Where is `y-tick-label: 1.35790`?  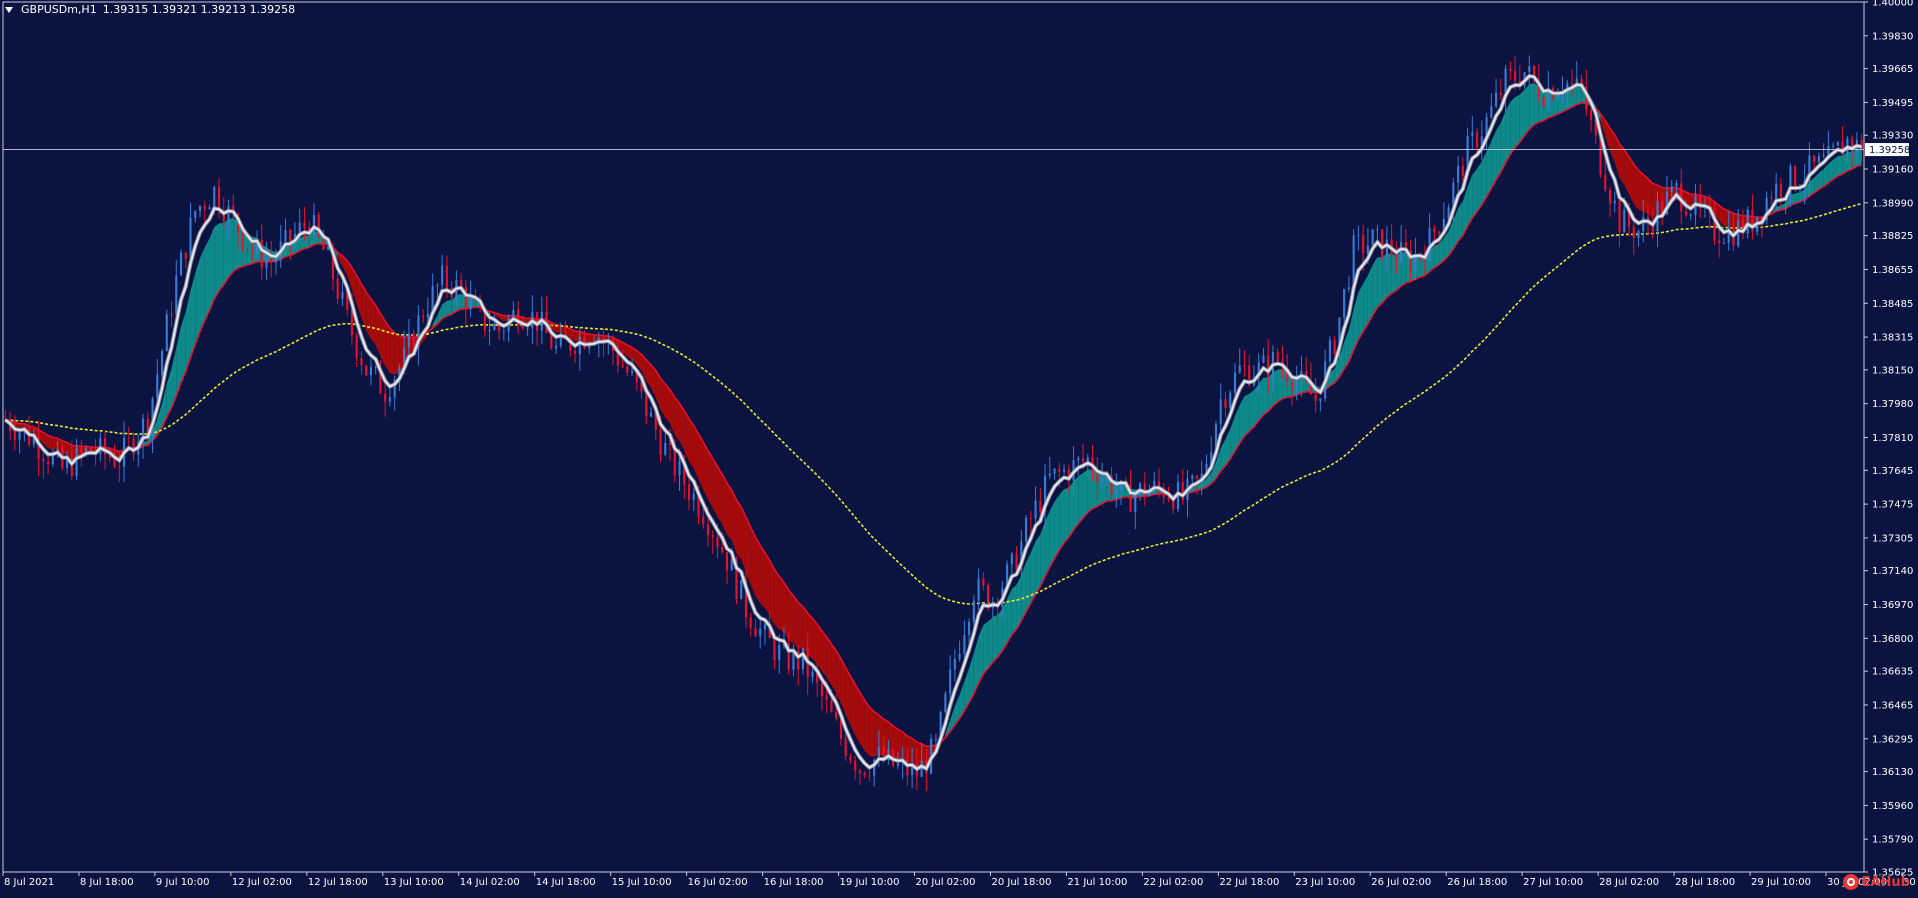
y-tick-label: 1.35790 is located at coordinates (1892, 840).